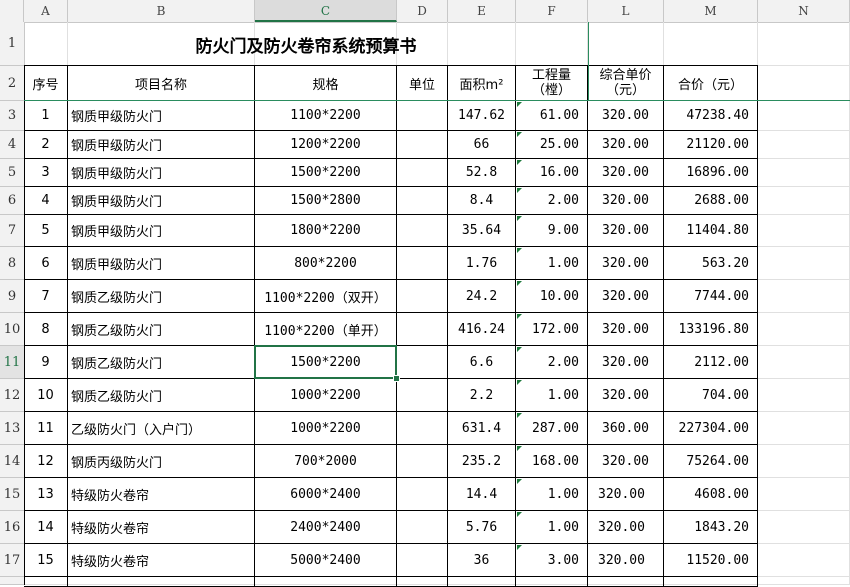 This screenshot has width=850, height=587. I want to click on cell-item-name: 特级防火卷帘, so click(161, 527).